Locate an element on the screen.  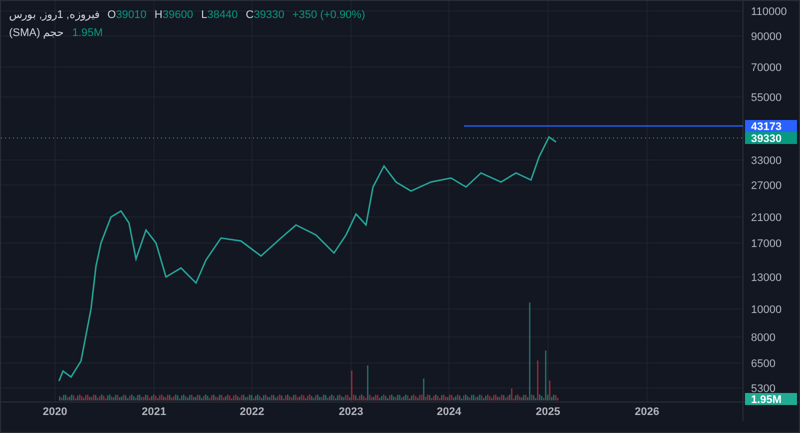
price-axis-badge: 39330 is located at coordinates (771, 138).